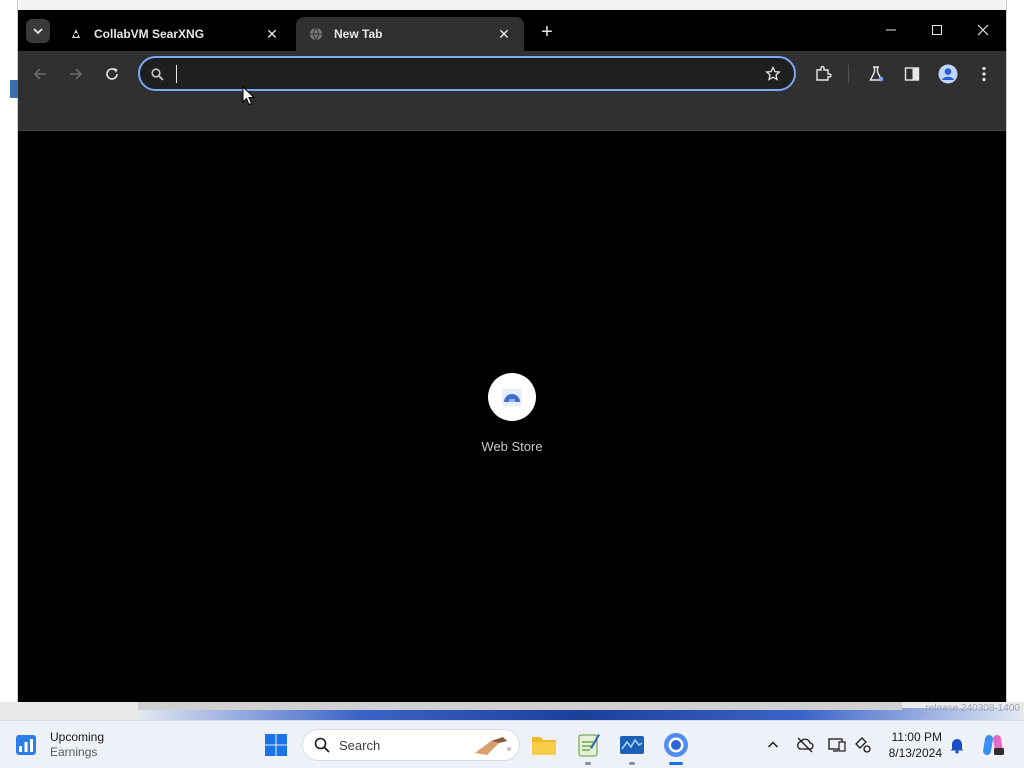 The height and width of the screenshot is (768, 1024). I want to click on display-device-icon, so click(837, 745).